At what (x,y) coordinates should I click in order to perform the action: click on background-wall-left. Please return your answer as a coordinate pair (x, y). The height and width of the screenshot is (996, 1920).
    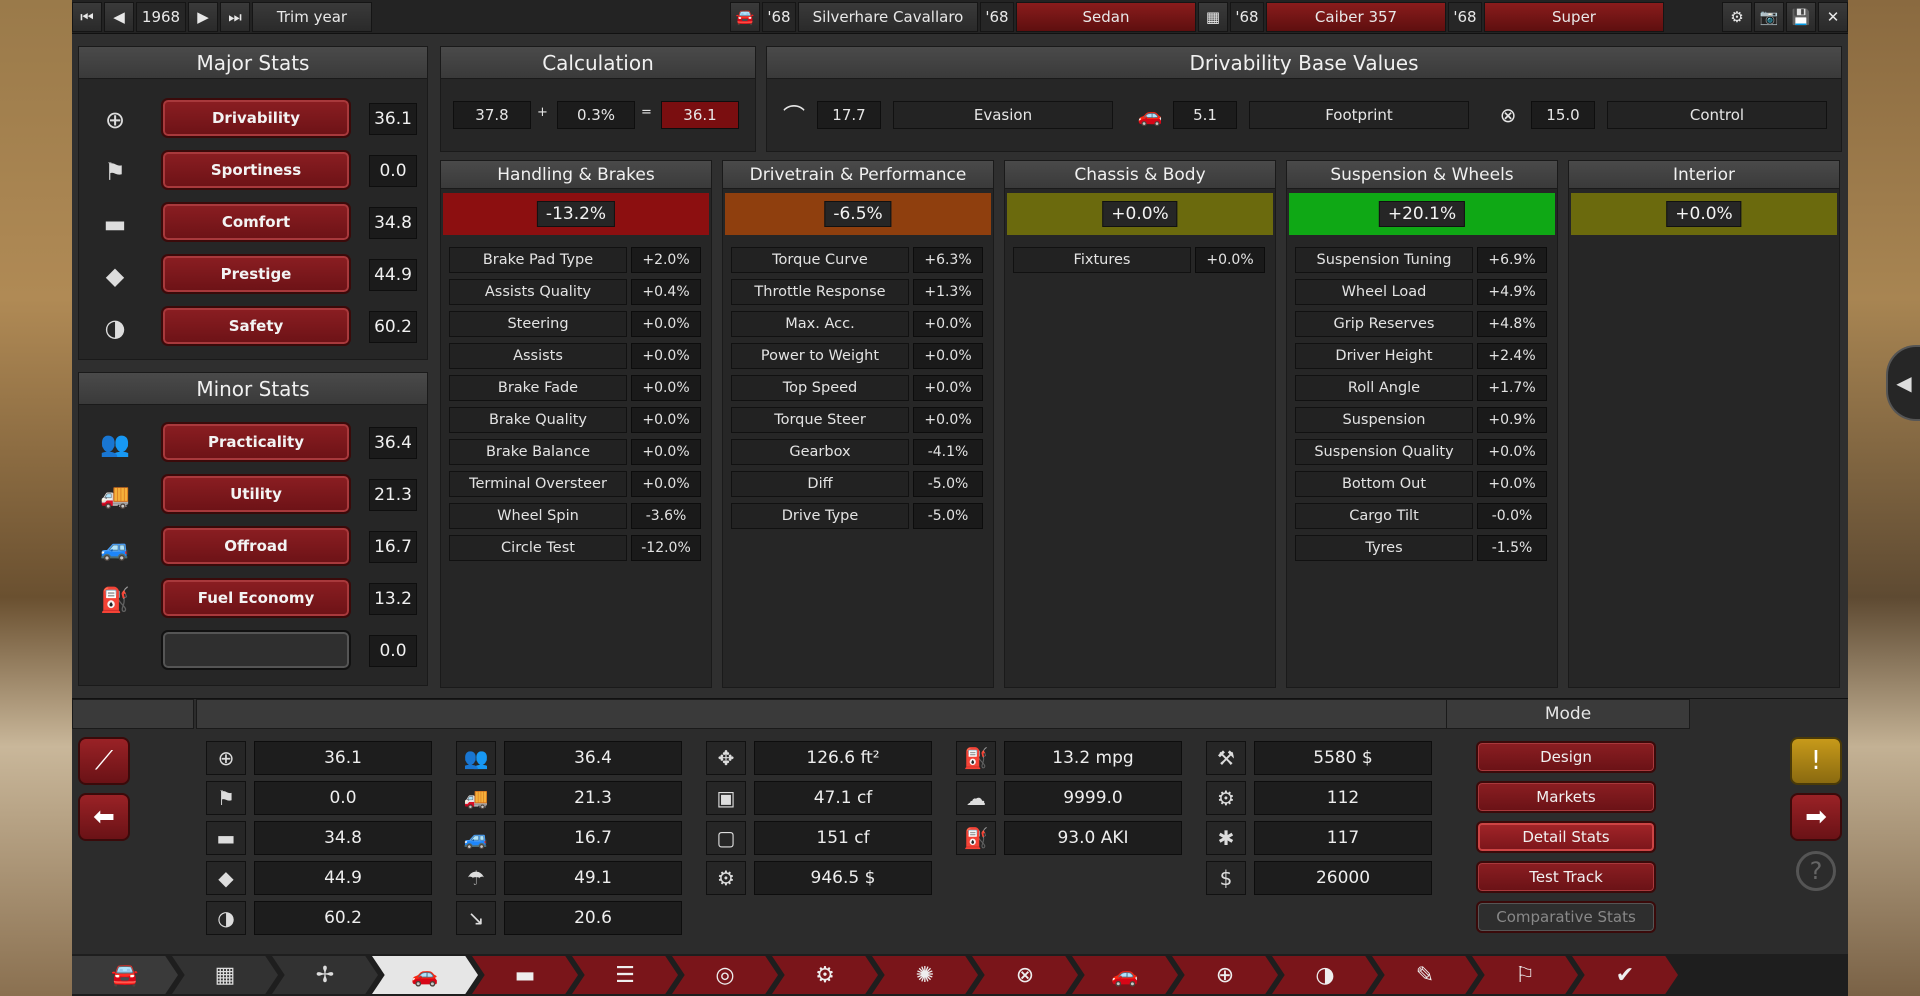
    Looking at the image, I should click on (36, 498).